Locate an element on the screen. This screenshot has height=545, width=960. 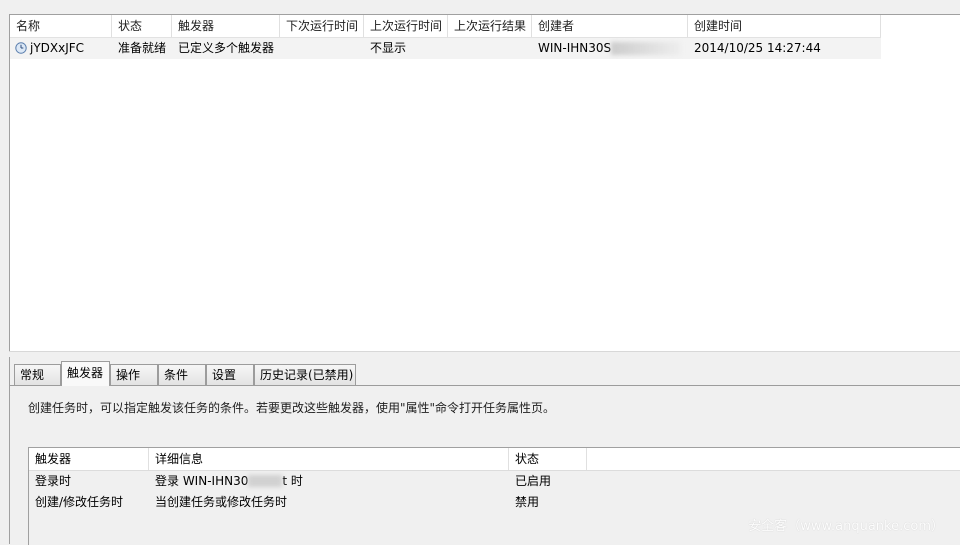
trigger-detail: 登录 WIN-IHN30 t 时 is located at coordinates (329, 481).